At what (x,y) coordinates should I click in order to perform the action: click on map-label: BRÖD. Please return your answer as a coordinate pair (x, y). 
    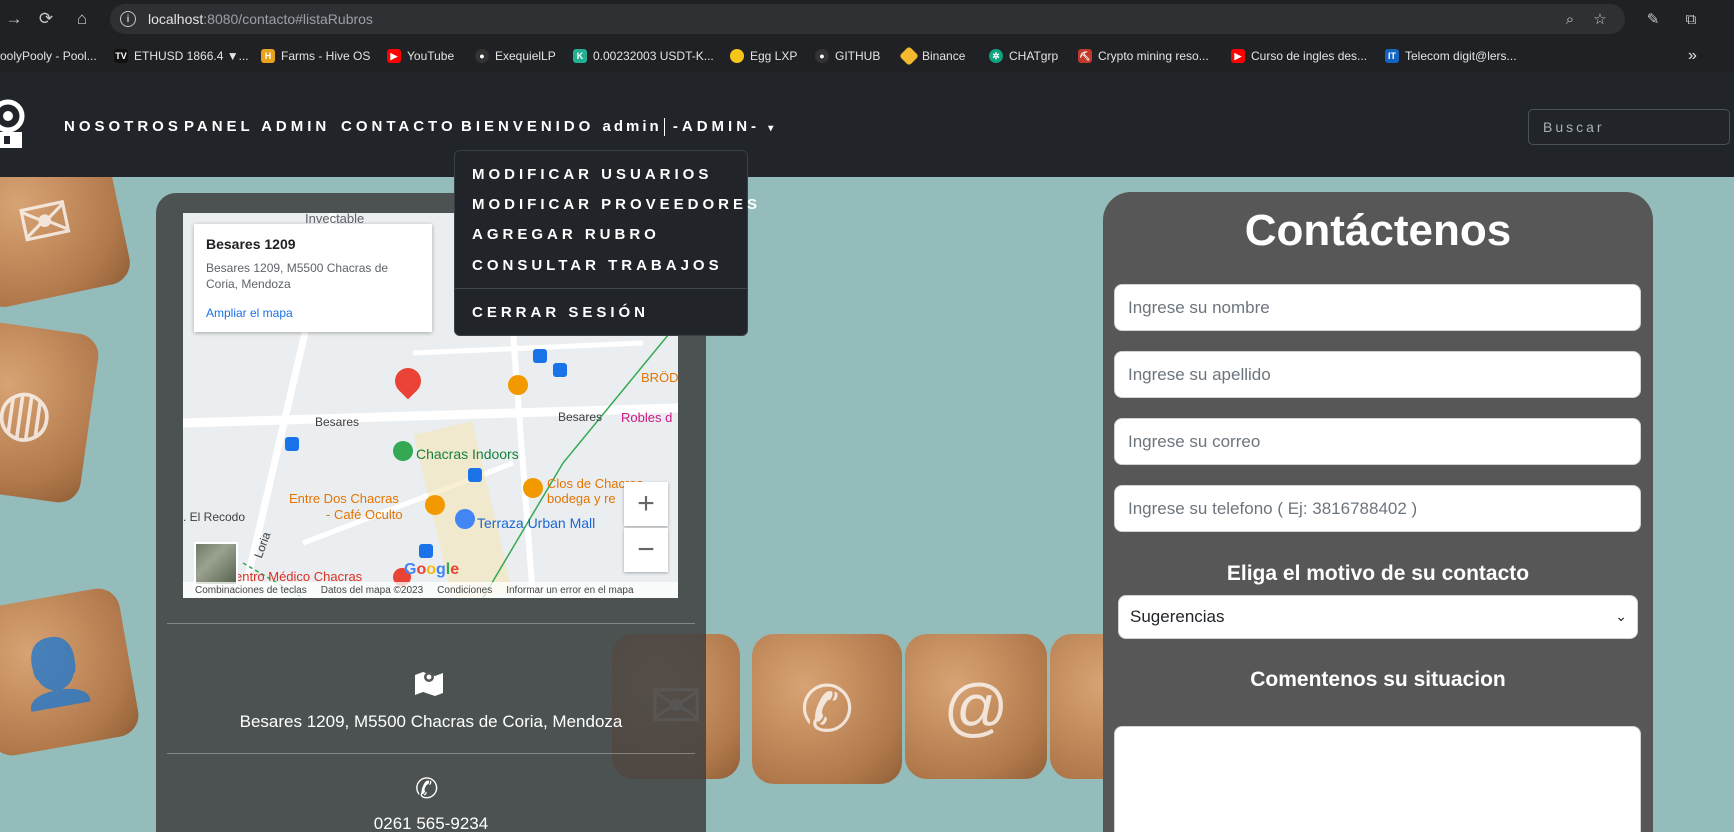
    Looking at the image, I should click on (659, 377).